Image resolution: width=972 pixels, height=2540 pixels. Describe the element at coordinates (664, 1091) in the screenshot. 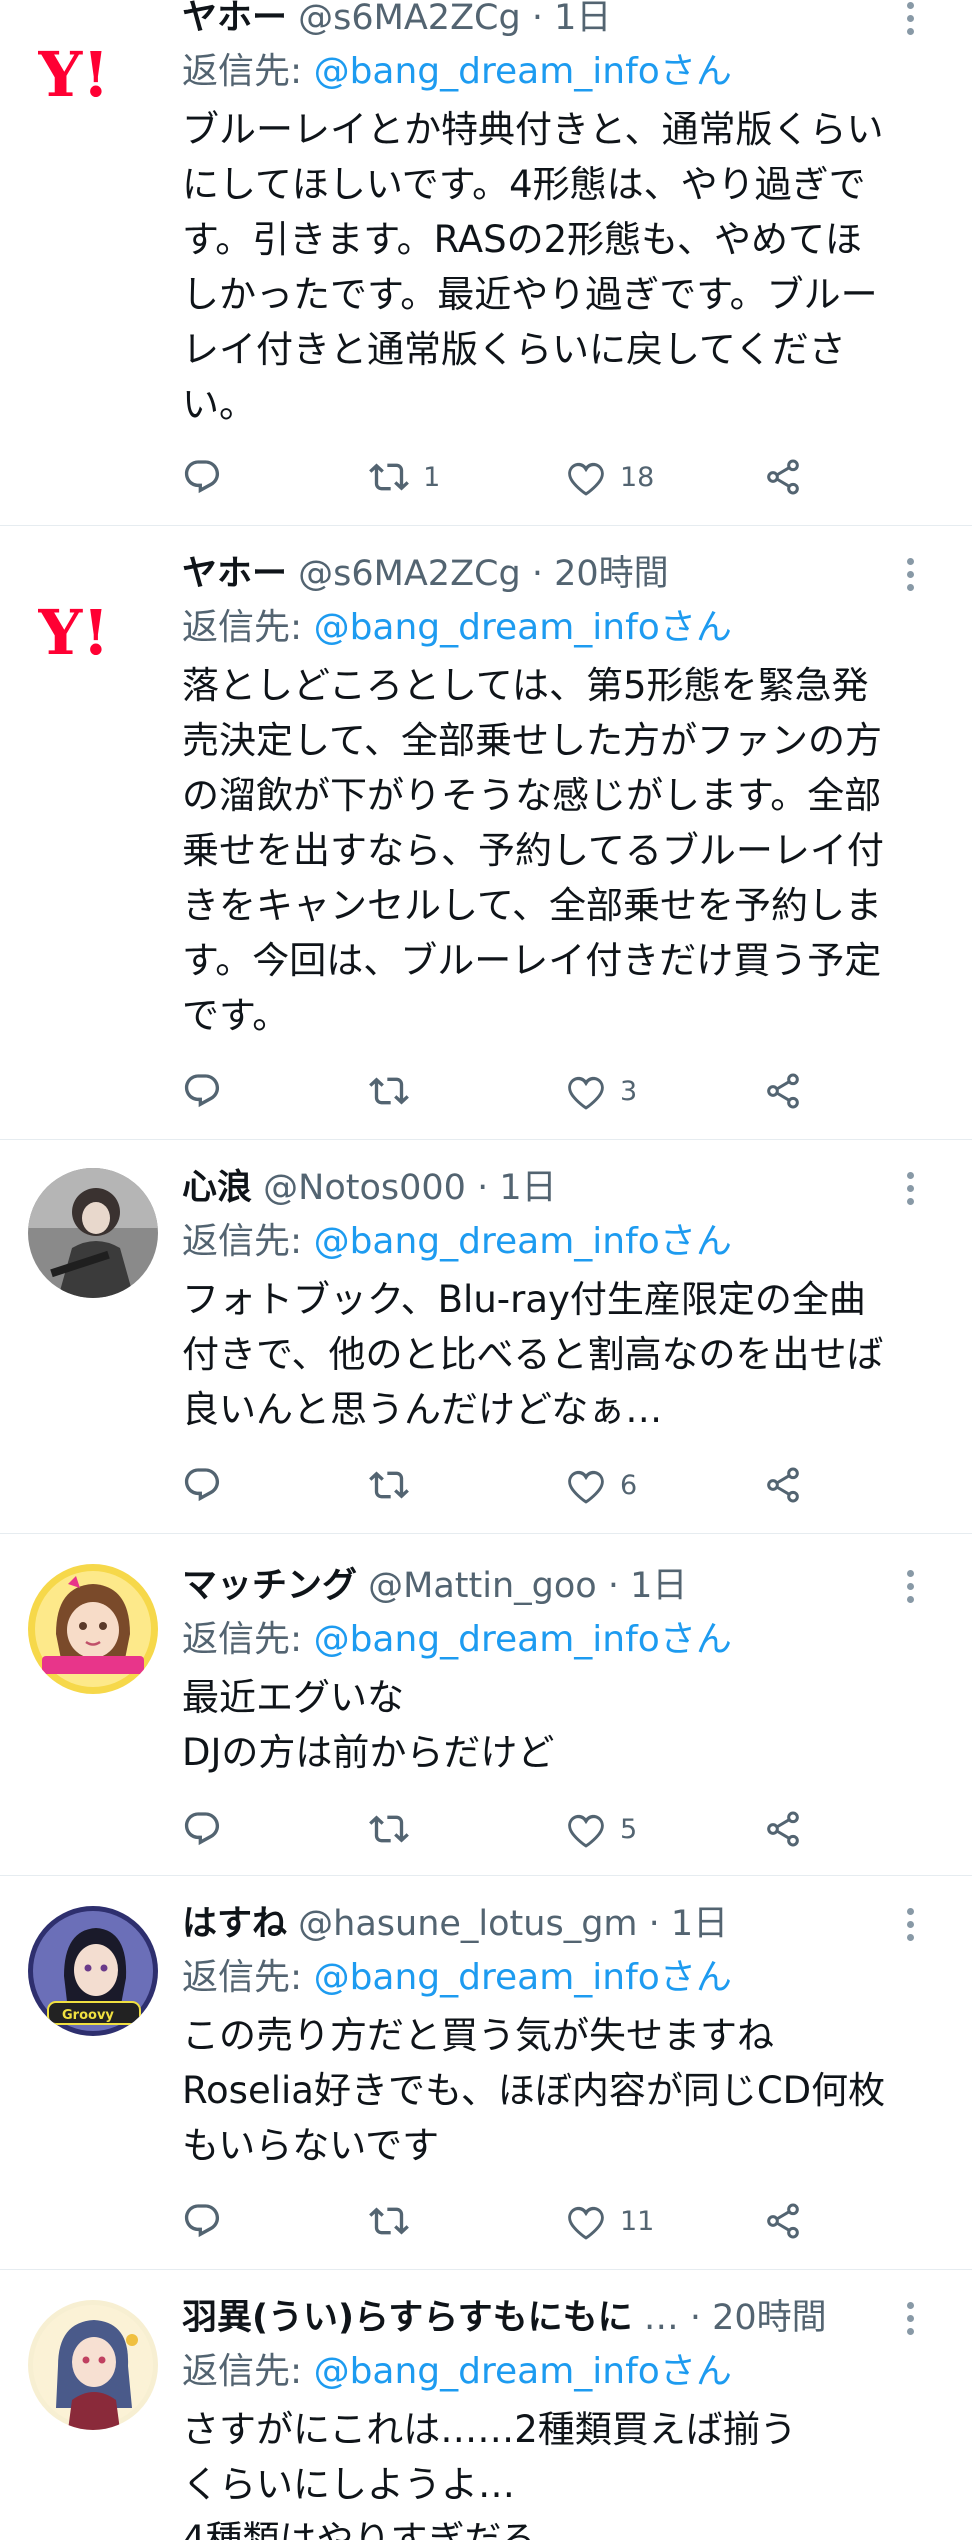

I see `like-button: 3` at that location.